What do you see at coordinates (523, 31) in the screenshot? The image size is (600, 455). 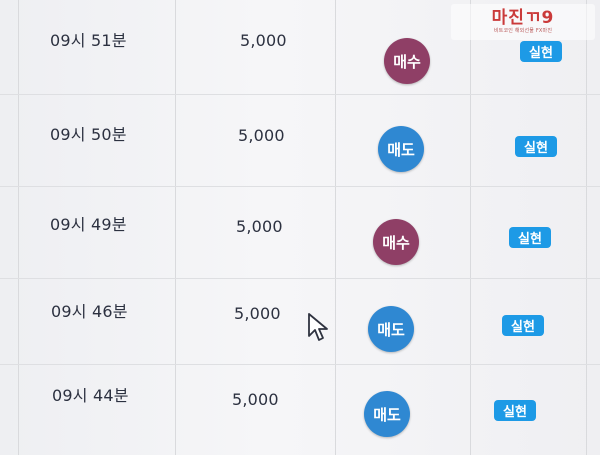 I see `watermark-subtitle: 비트코인 해외선물 FX마진` at bounding box center [523, 31].